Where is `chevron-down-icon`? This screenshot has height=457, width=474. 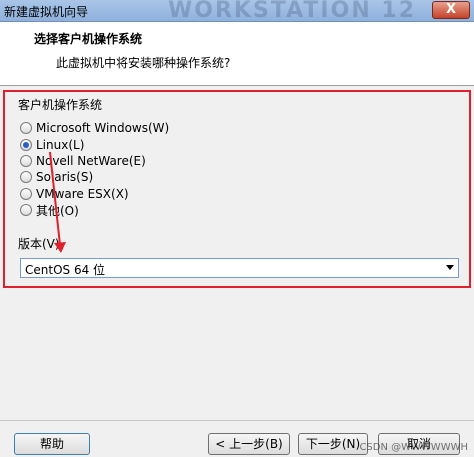 chevron-down-icon is located at coordinates (450, 267).